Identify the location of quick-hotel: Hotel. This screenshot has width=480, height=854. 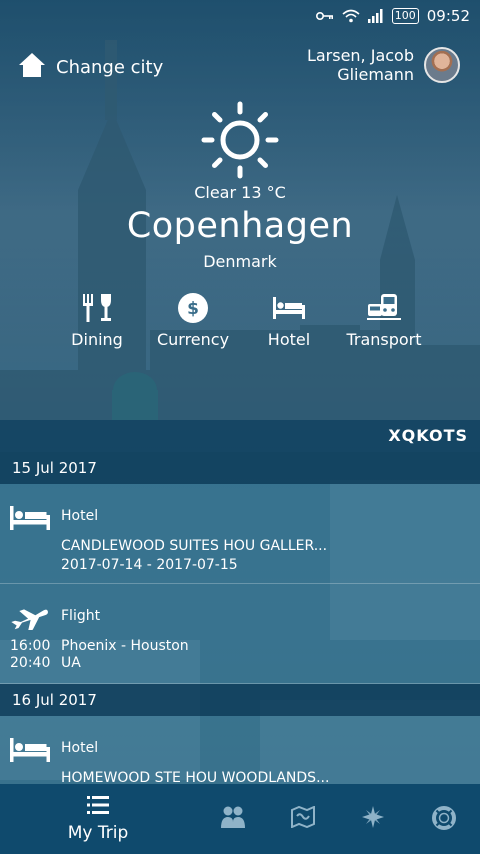
(289, 321).